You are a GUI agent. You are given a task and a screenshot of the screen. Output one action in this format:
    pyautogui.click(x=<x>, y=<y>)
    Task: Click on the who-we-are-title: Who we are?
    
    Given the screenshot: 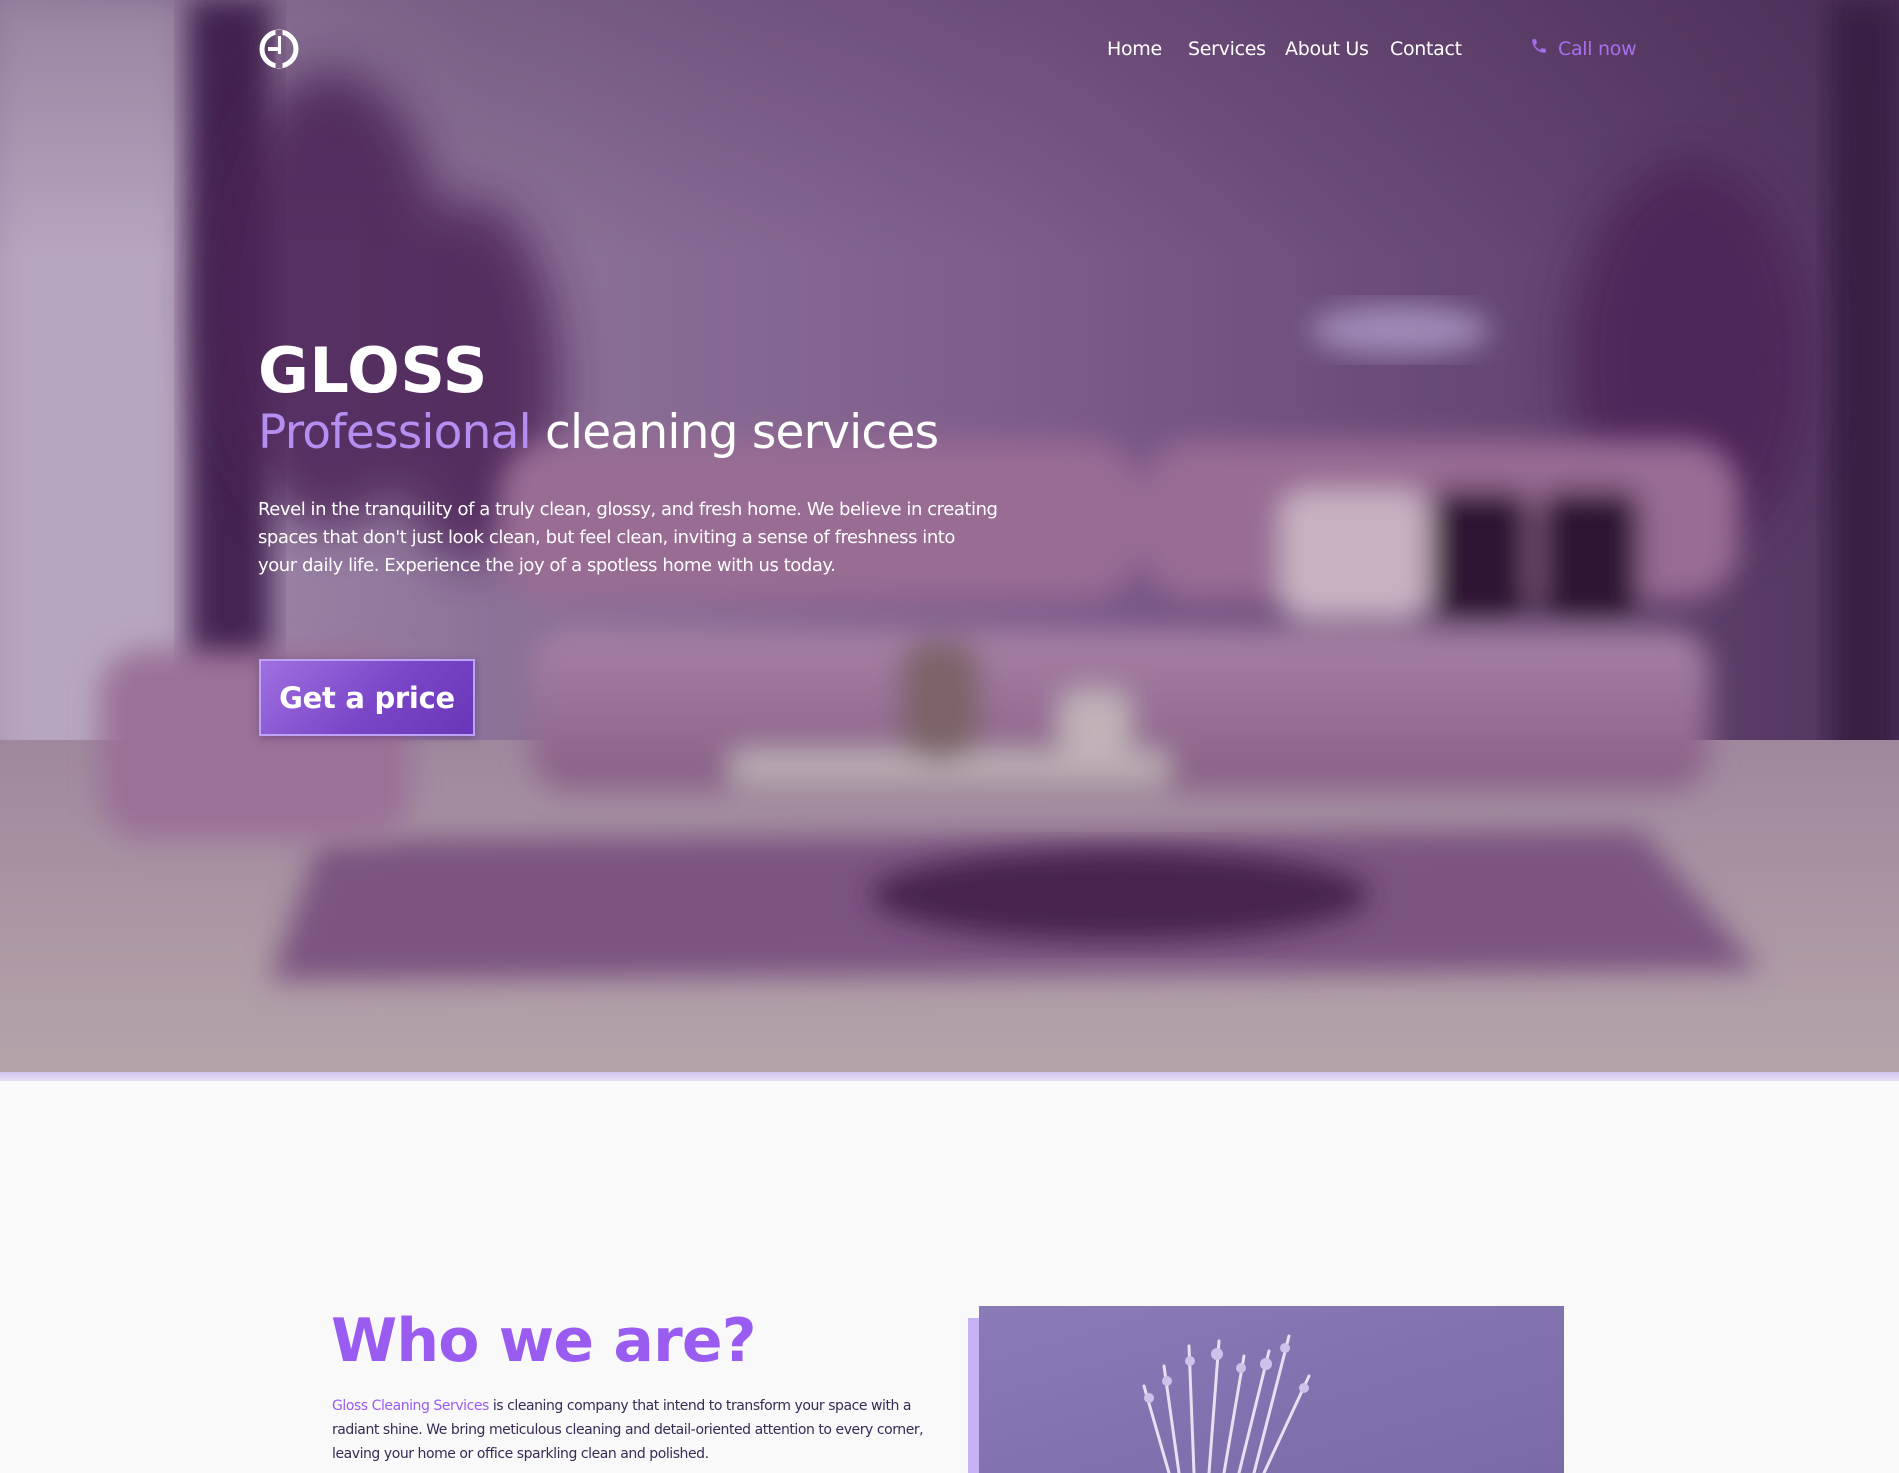 What is the action you would take?
    pyautogui.click(x=544, y=1341)
    